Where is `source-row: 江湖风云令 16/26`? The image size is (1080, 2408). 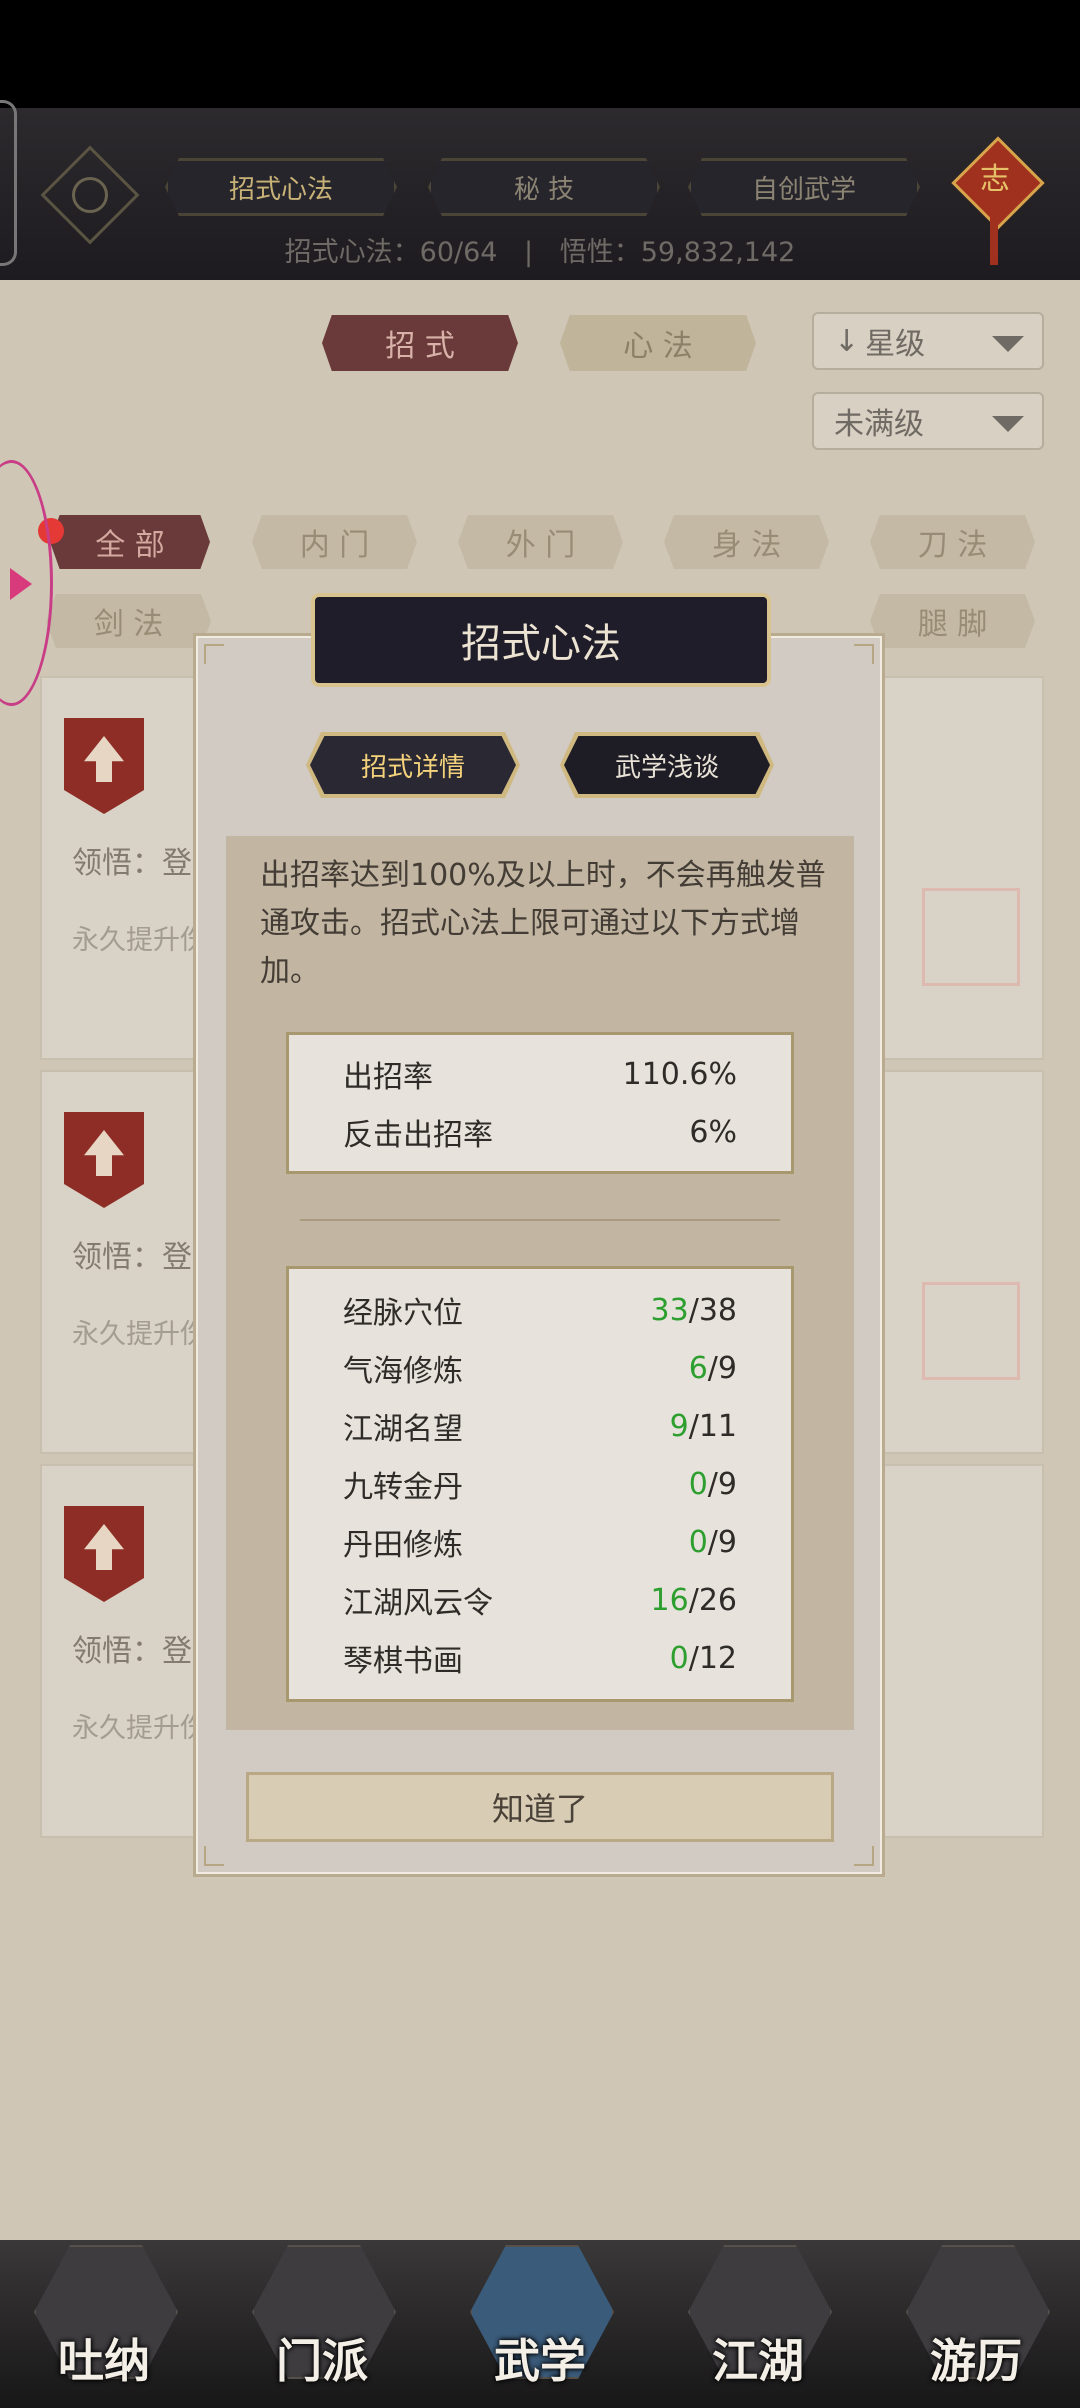 source-row: 江湖风云令 16/26 is located at coordinates (540, 1600).